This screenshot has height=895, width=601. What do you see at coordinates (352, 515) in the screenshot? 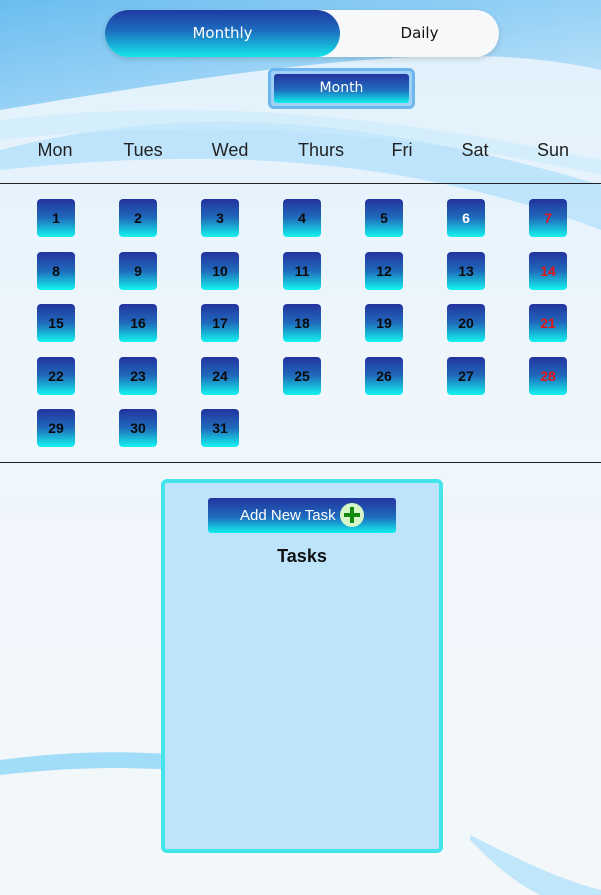
I see `plus-icon` at bounding box center [352, 515].